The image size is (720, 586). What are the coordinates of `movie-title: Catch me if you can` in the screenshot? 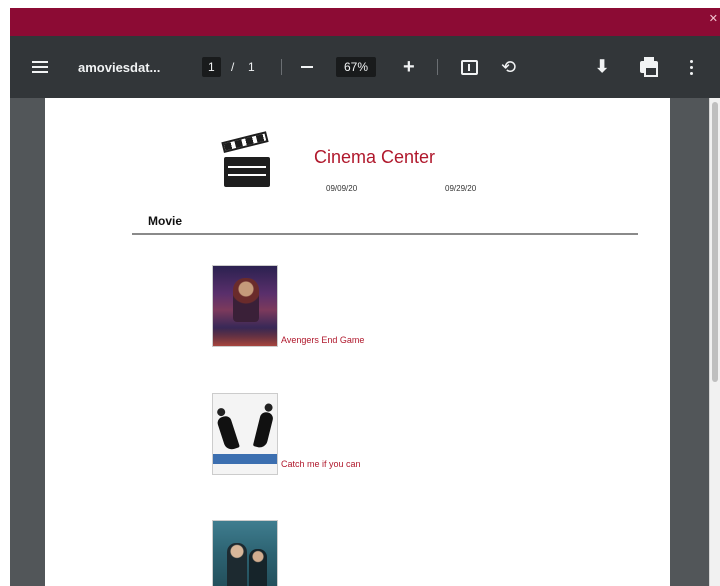 It's located at (321, 464).